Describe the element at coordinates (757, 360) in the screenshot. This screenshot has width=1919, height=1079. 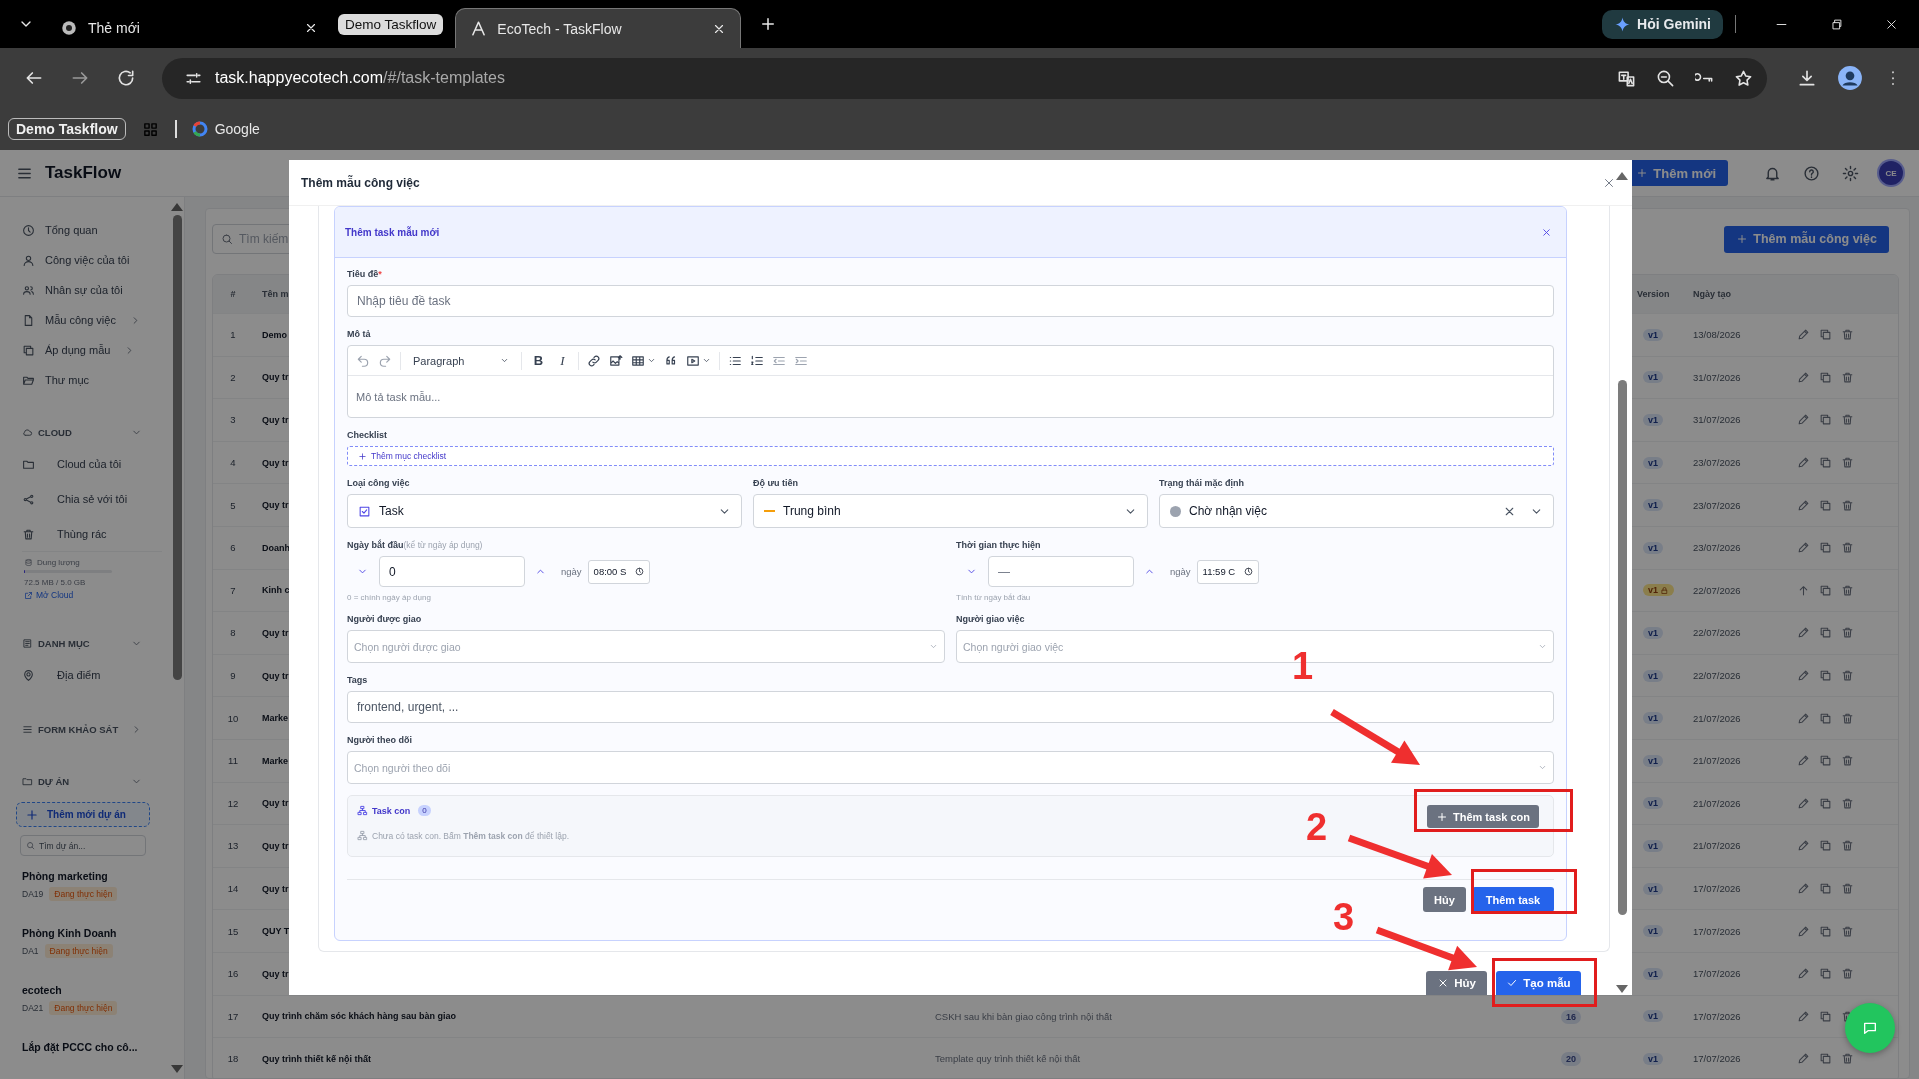
I see `numbered-list-icon` at that location.